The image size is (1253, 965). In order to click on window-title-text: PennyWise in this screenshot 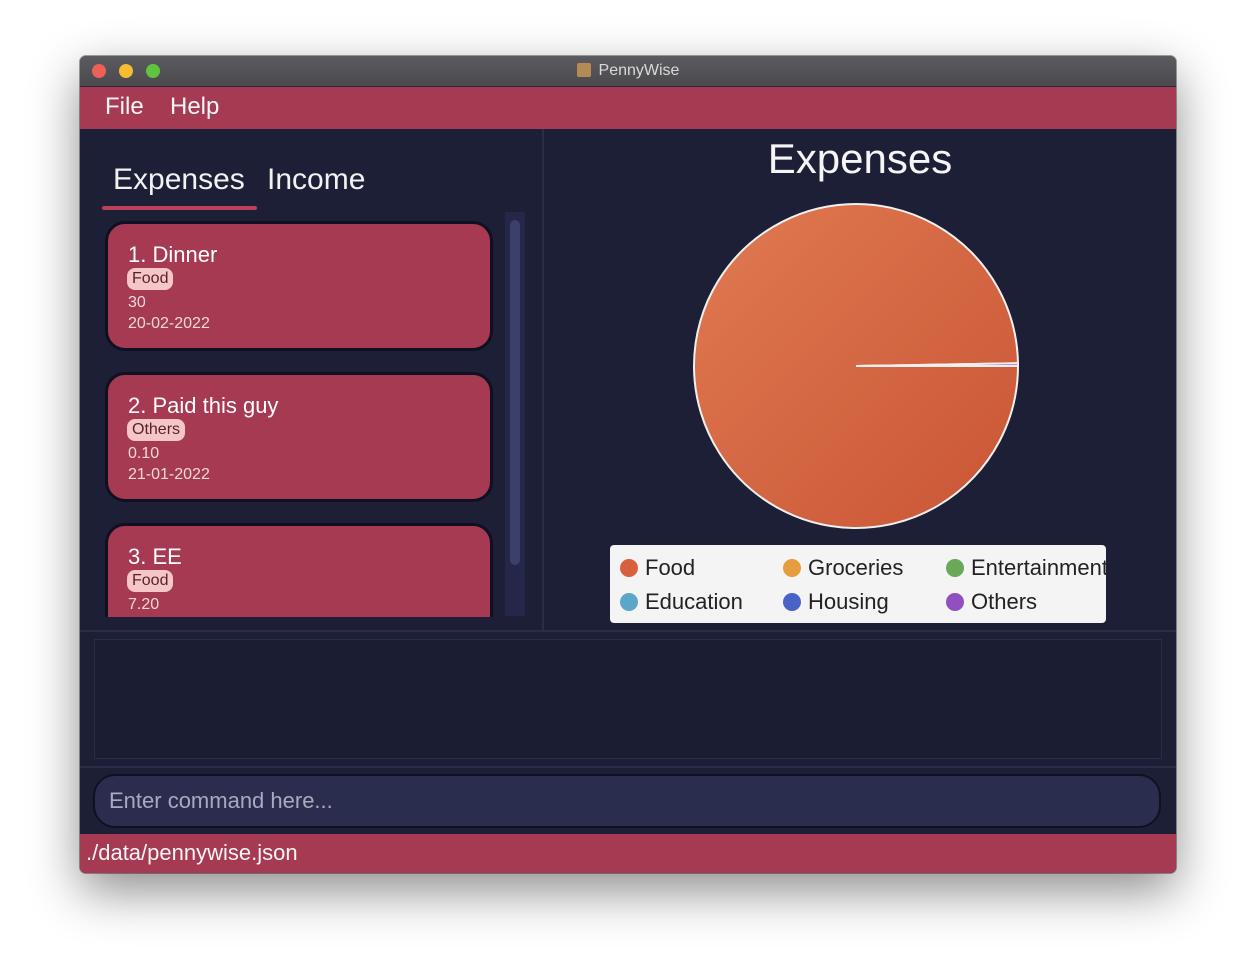, I will do `click(639, 70)`.